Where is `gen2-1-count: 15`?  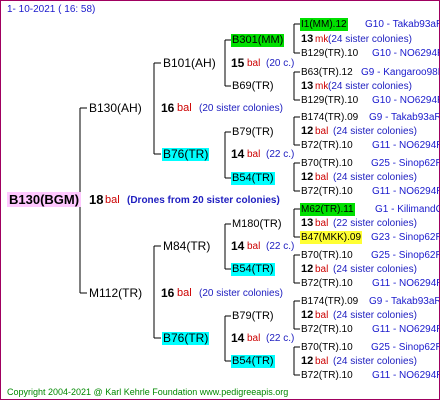 gen2-1-count: 15 is located at coordinates (238, 63).